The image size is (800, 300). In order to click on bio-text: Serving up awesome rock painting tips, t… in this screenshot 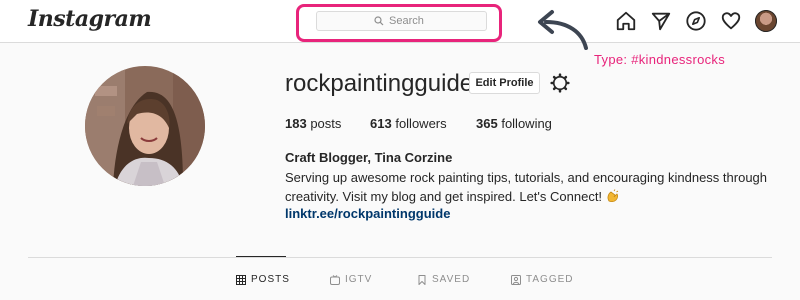, I will do `click(526, 187)`.